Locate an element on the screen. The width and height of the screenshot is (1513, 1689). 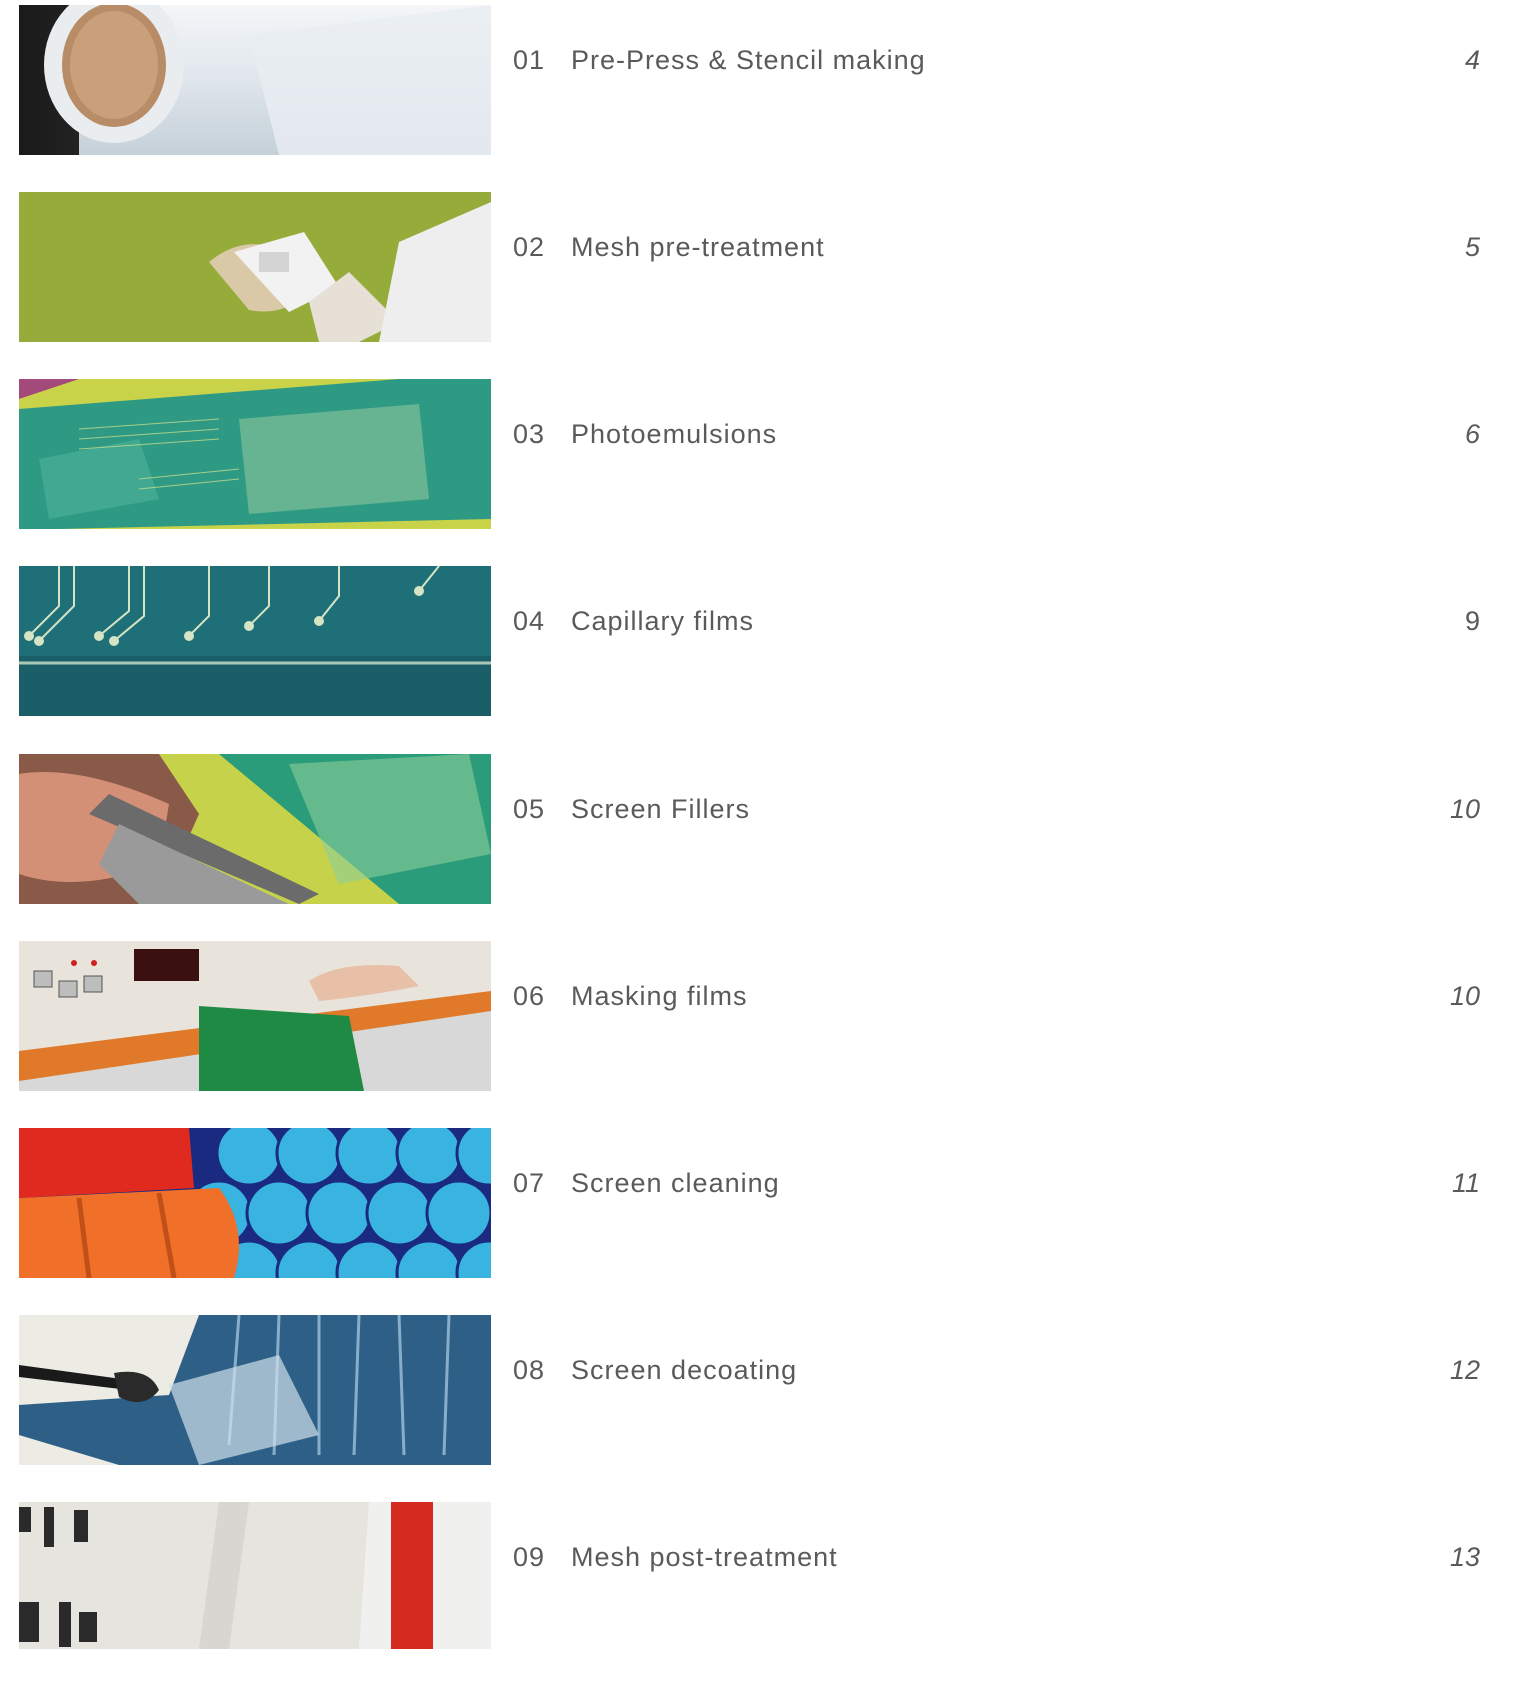
toc-entry-mesh-pretreatment: 02 Mesh pre-treatment 5 is located at coordinates (756, 285).